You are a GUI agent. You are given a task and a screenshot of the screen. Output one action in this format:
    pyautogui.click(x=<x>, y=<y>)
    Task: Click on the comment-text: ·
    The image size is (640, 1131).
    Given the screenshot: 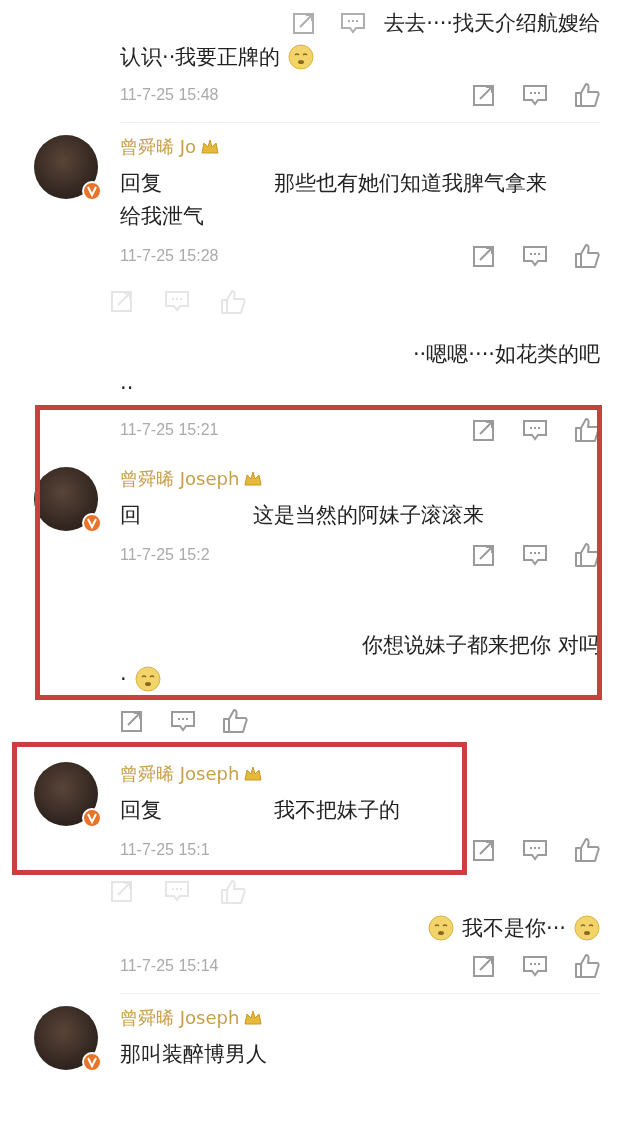 What is the action you would take?
    pyautogui.click(x=123, y=679)
    